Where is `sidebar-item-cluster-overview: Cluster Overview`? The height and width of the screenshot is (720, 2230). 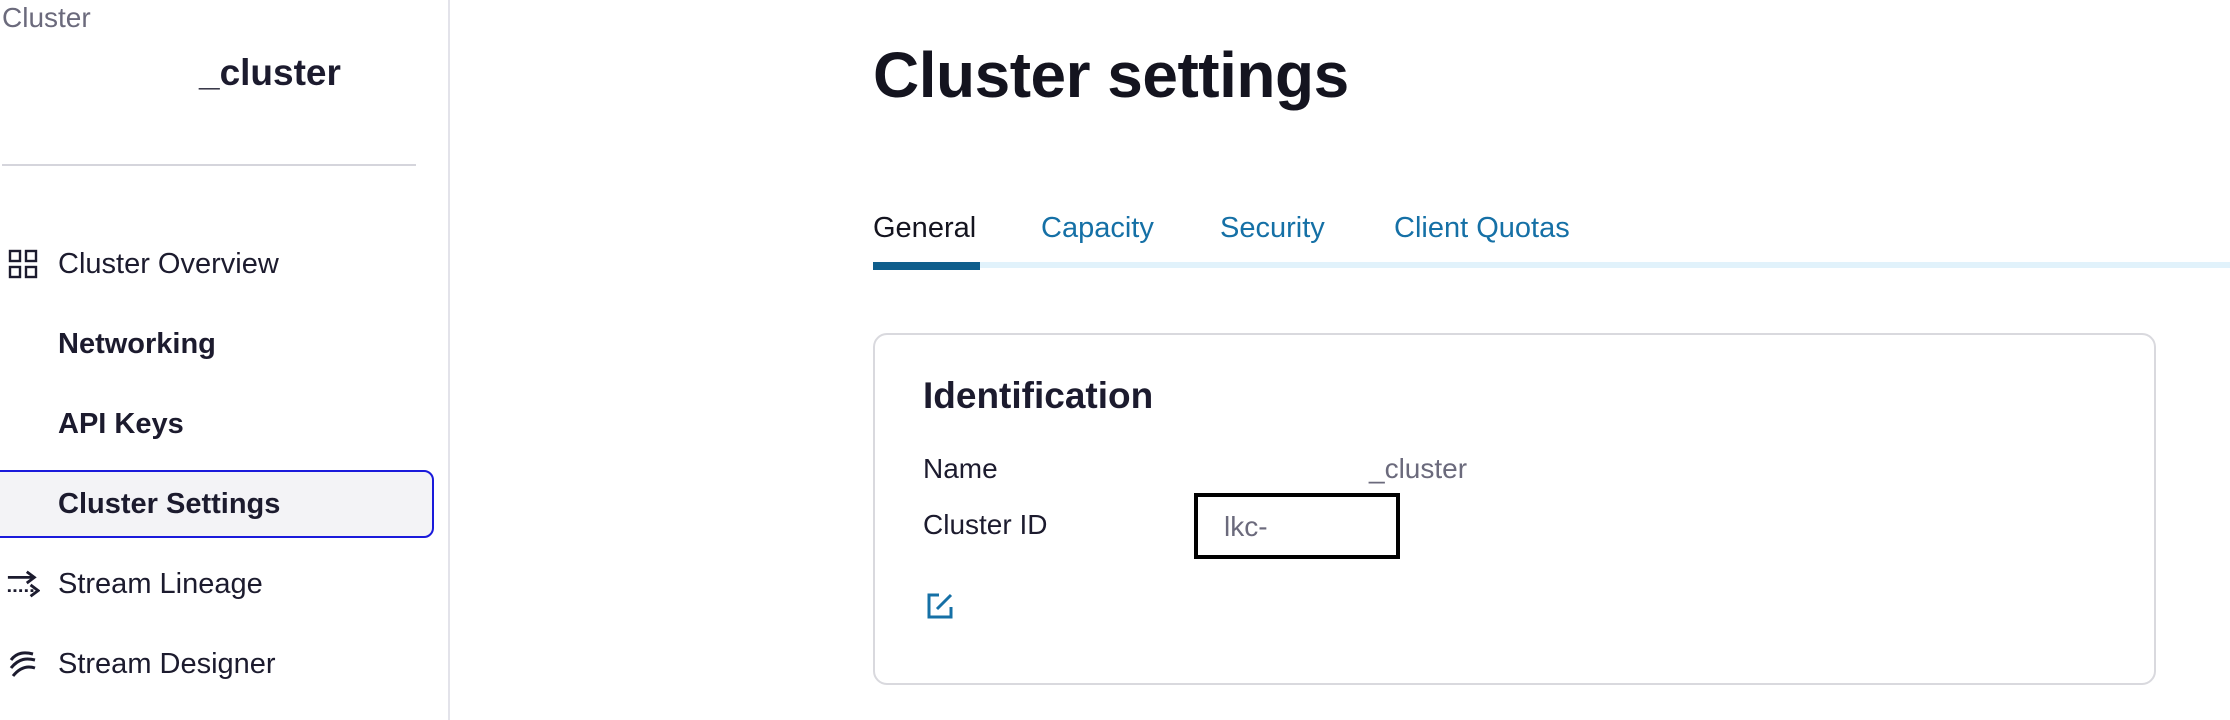 sidebar-item-cluster-overview: Cluster Overview is located at coordinates (217, 264).